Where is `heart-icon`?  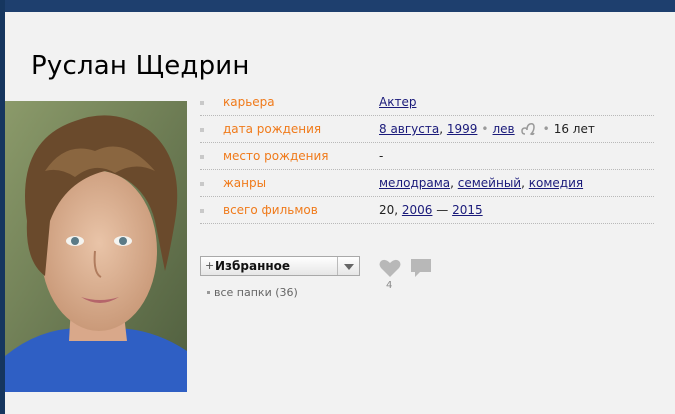
heart-icon is located at coordinates (390, 270).